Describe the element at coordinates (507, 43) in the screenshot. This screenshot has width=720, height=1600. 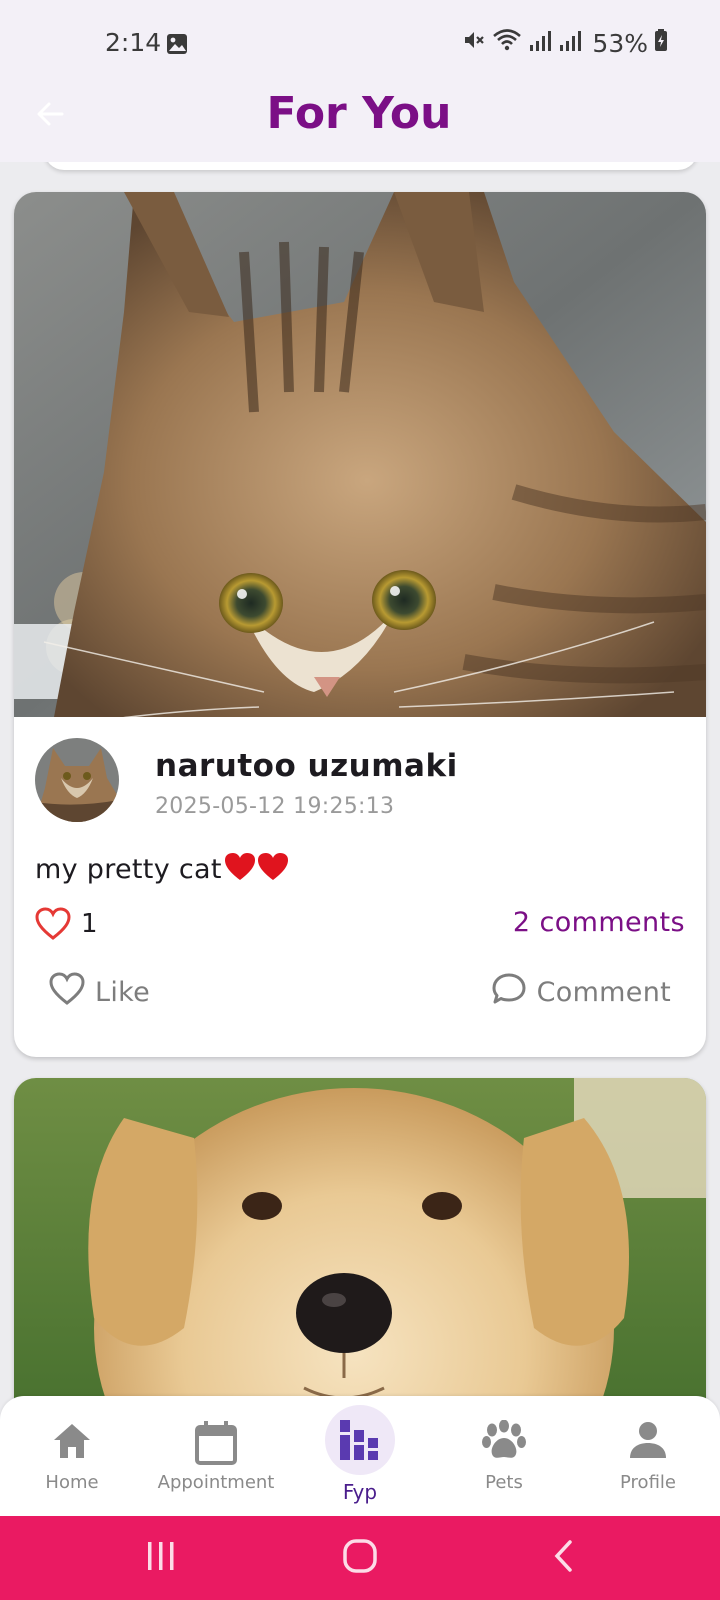
I see `wifi-icon` at that location.